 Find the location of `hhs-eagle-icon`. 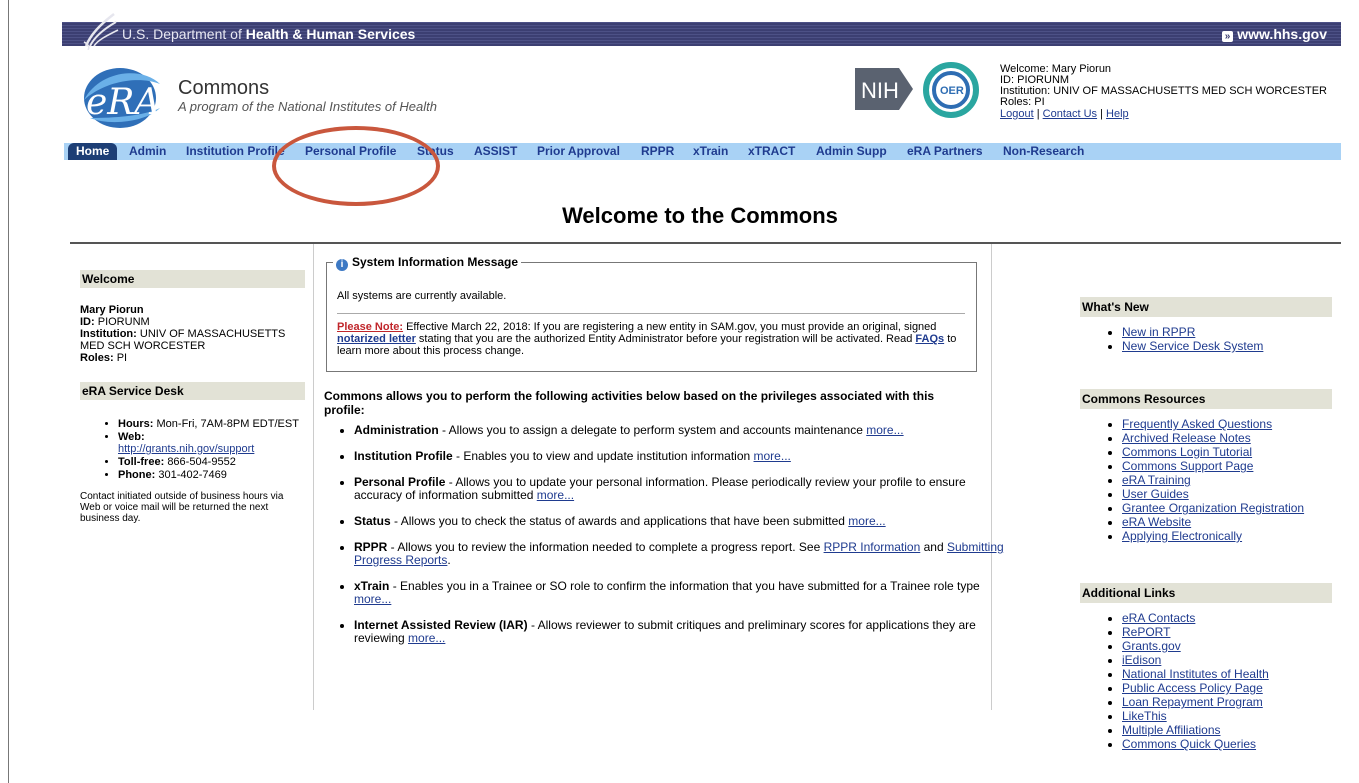

hhs-eagle-icon is located at coordinates (101, 31).